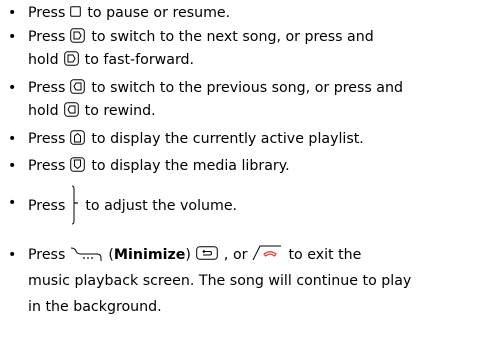 This screenshot has width=484, height=341. Describe the element at coordinates (267, 253) in the screenshot. I see `end-call-key-icon` at that location.